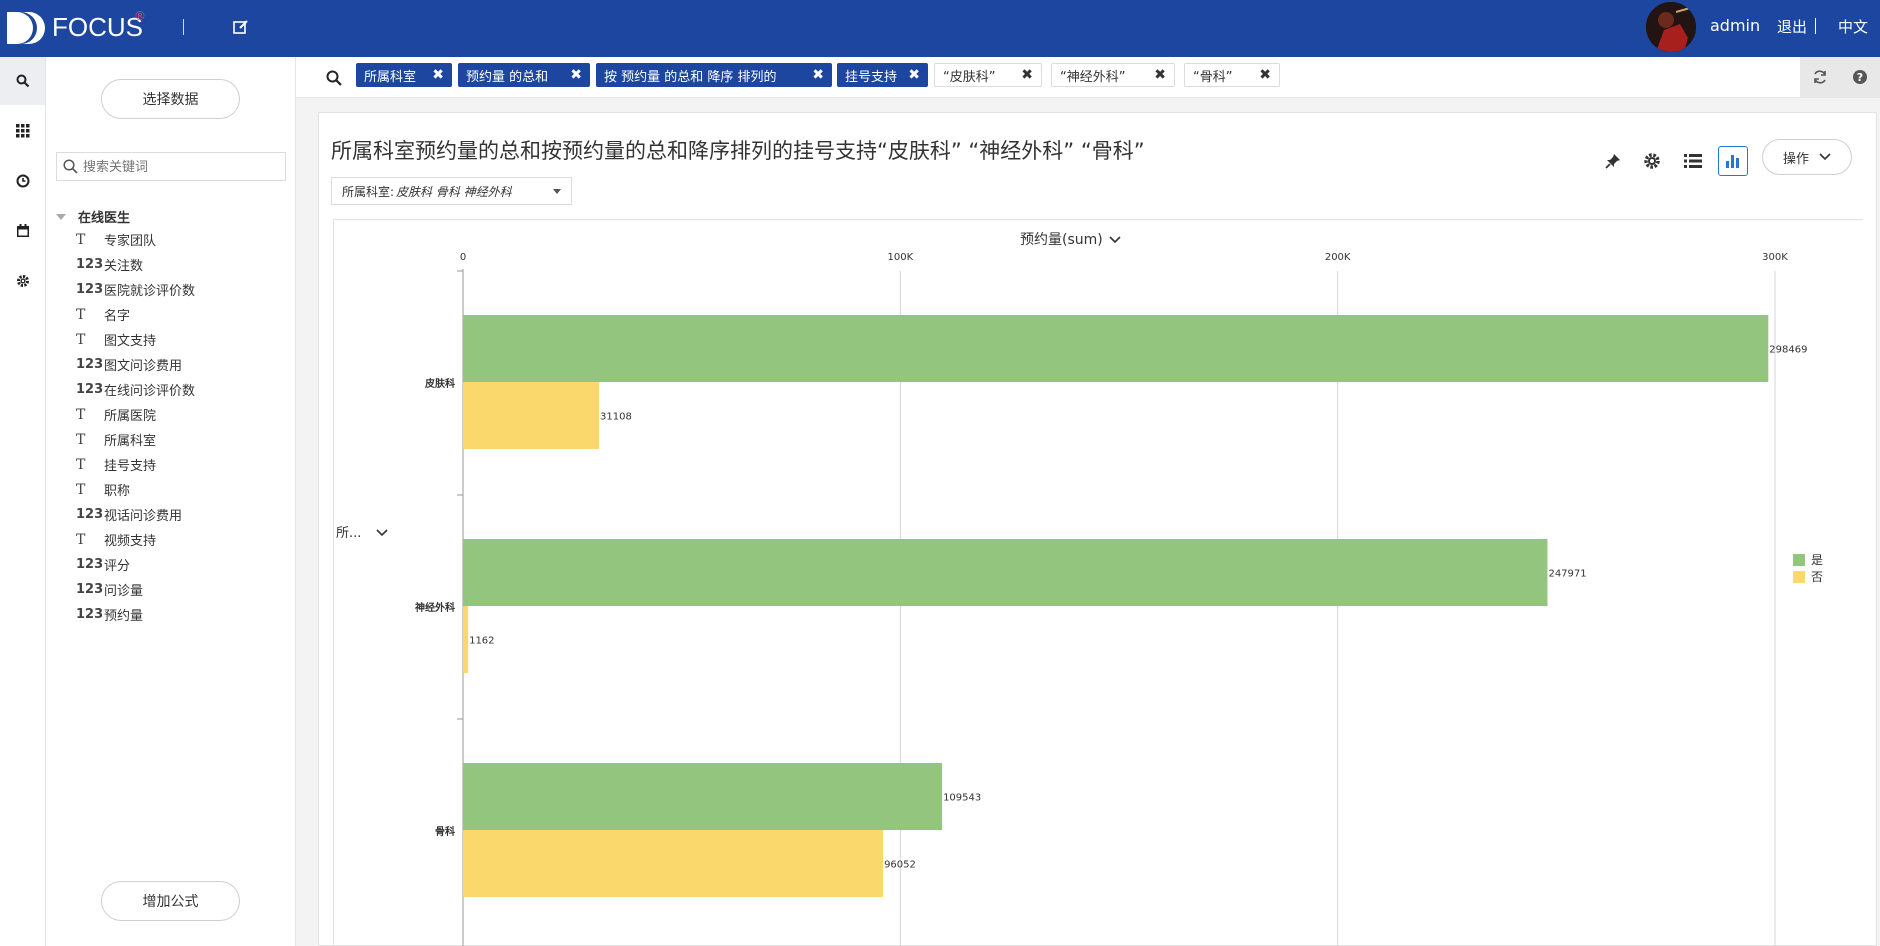 This screenshot has height=946, width=1880. I want to click on rail-calendar, so click(22, 231).